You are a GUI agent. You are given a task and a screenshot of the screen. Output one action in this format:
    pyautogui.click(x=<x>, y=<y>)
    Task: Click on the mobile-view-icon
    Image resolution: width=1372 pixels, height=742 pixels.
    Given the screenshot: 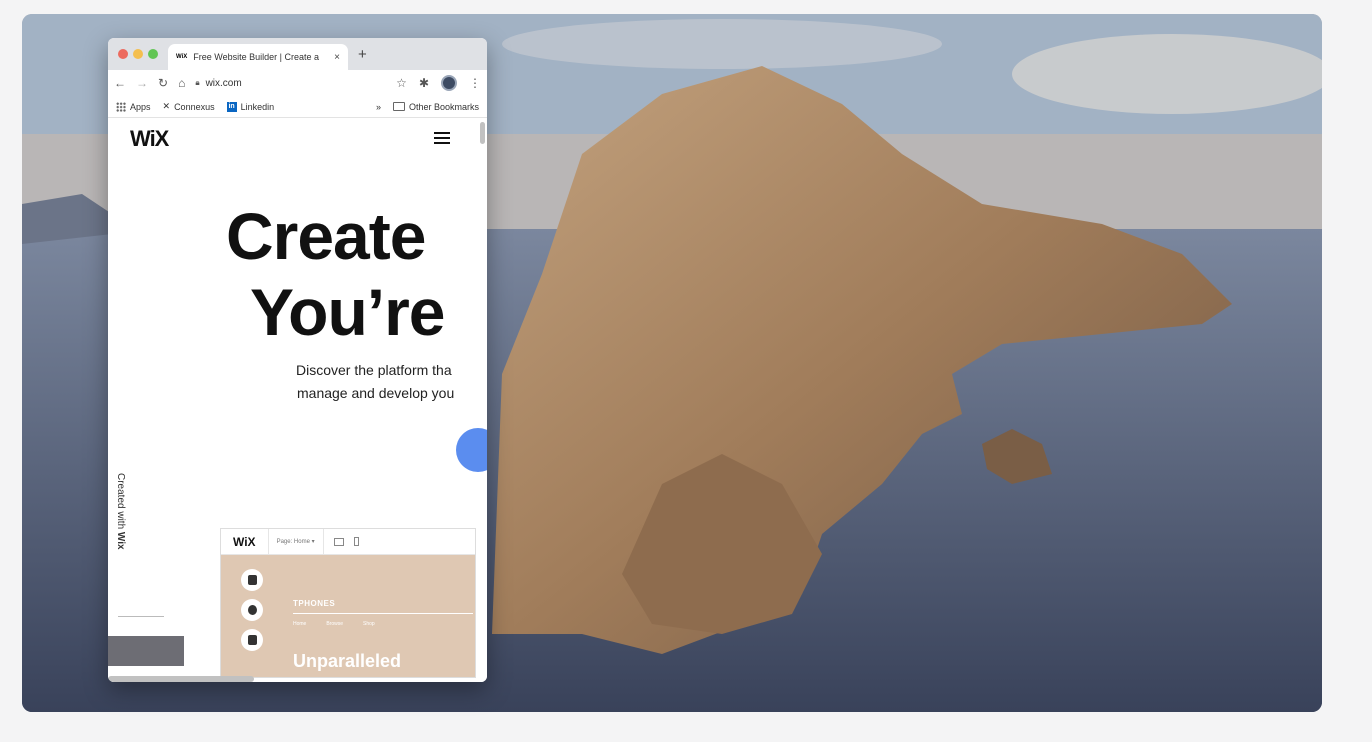 What is the action you would take?
    pyautogui.click(x=356, y=541)
    